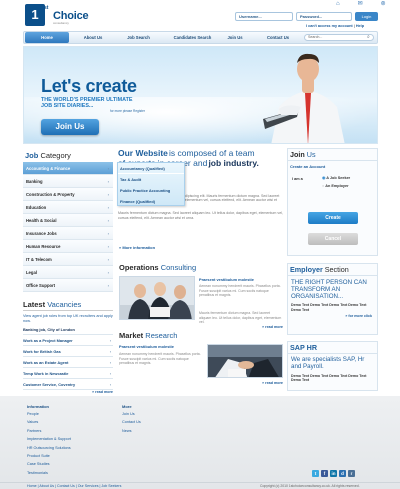 This screenshot has height=489, width=400. What do you see at coordinates (178, 267) in the screenshot?
I see `operations-heading-b: Consulting` at bounding box center [178, 267].